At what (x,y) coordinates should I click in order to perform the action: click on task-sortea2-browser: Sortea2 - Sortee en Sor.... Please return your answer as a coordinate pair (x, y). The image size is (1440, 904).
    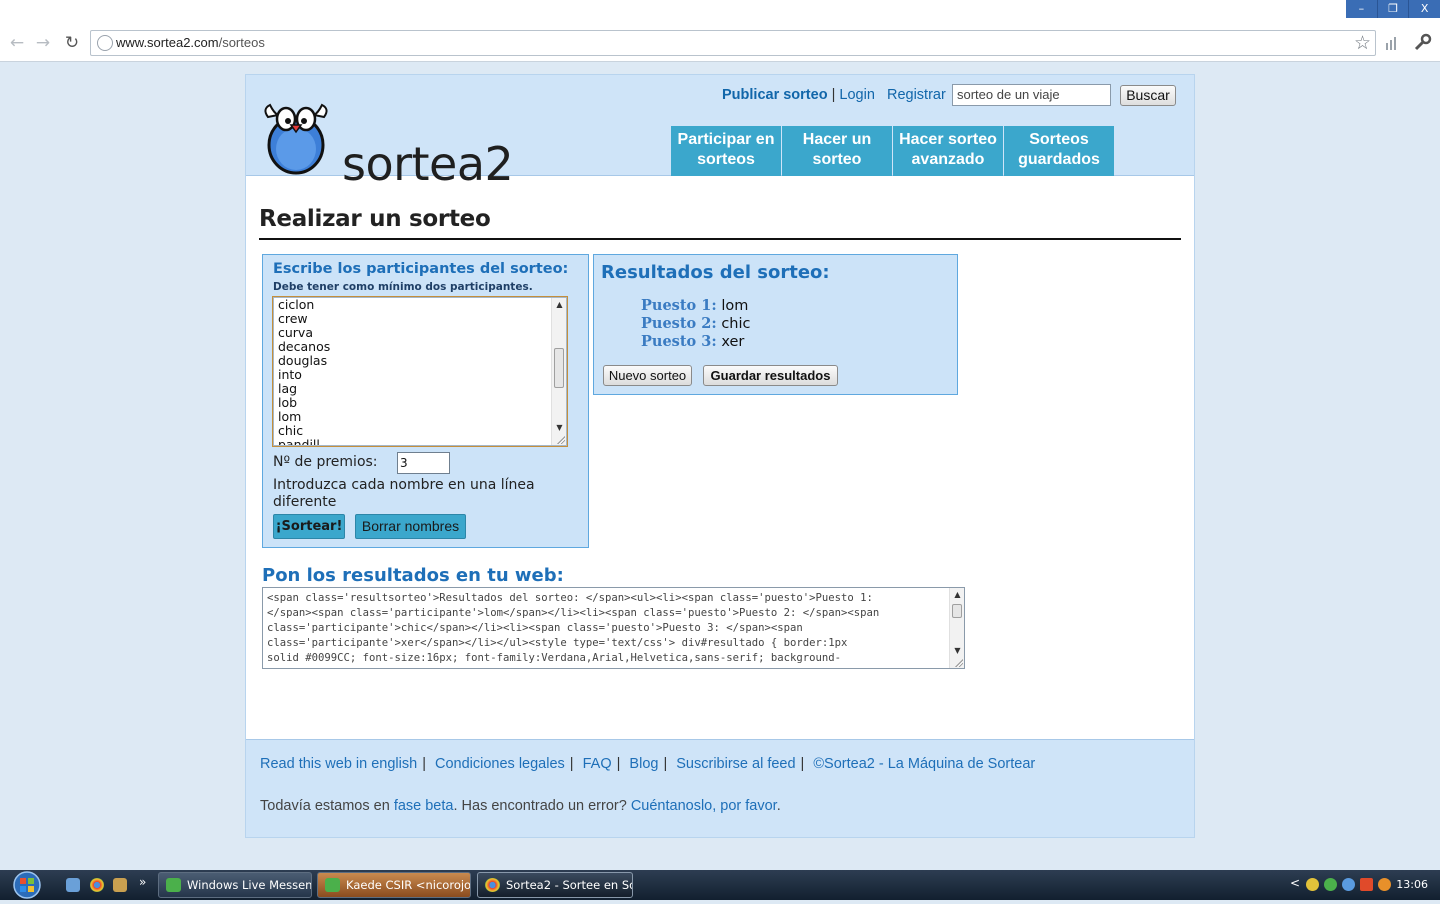
    Looking at the image, I should click on (555, 885).